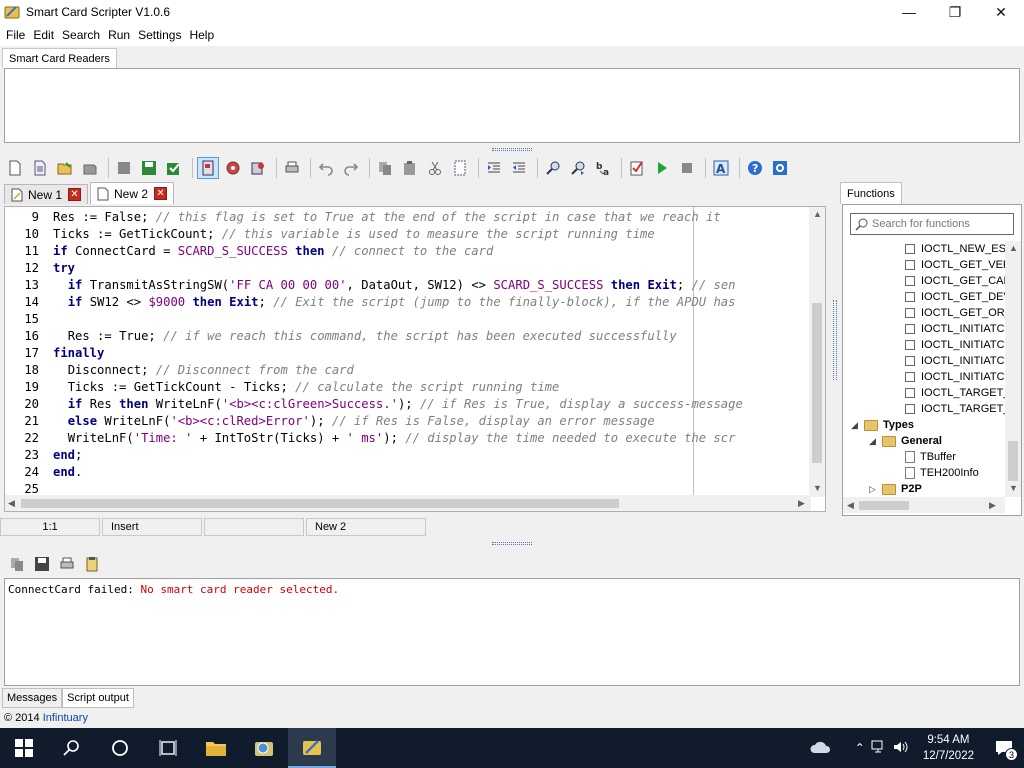 The image size is (1024, 768). I want to click on task-view-icon, so click(168, 748).